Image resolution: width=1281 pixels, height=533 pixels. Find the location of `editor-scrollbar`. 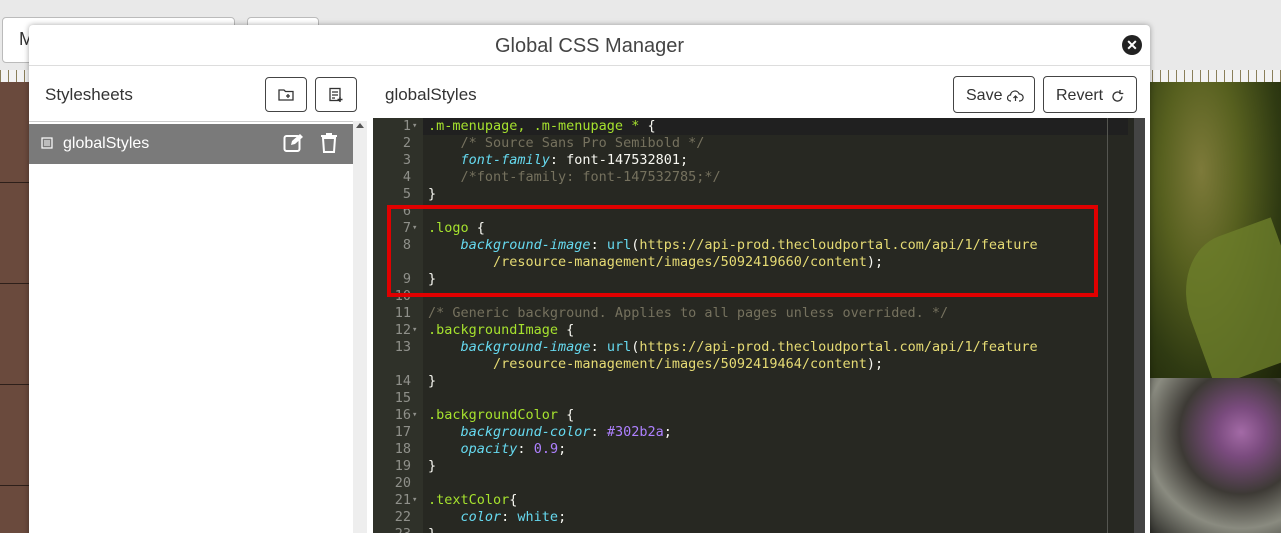

editor-scrollbar is located at coordinates (1139, 325).